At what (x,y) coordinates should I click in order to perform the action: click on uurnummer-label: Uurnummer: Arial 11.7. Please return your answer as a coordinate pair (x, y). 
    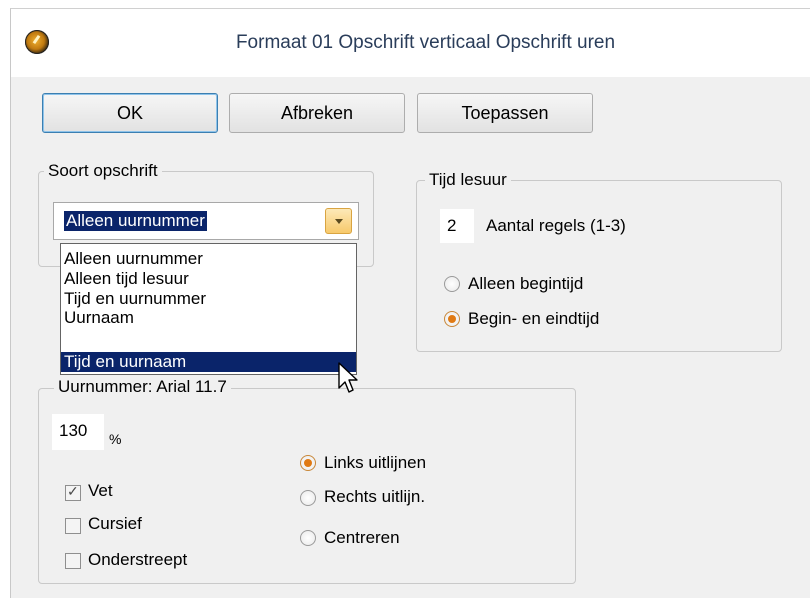
    Looking at the image, I should click on (142, 387).